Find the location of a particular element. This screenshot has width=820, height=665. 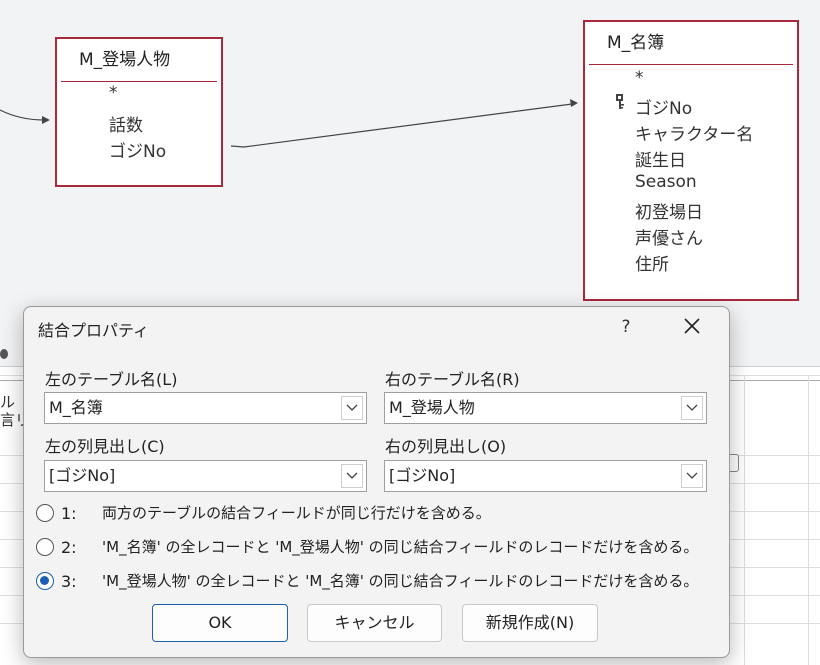

left-column-select: [ゴジNo] is located at coordinates (205, 476).